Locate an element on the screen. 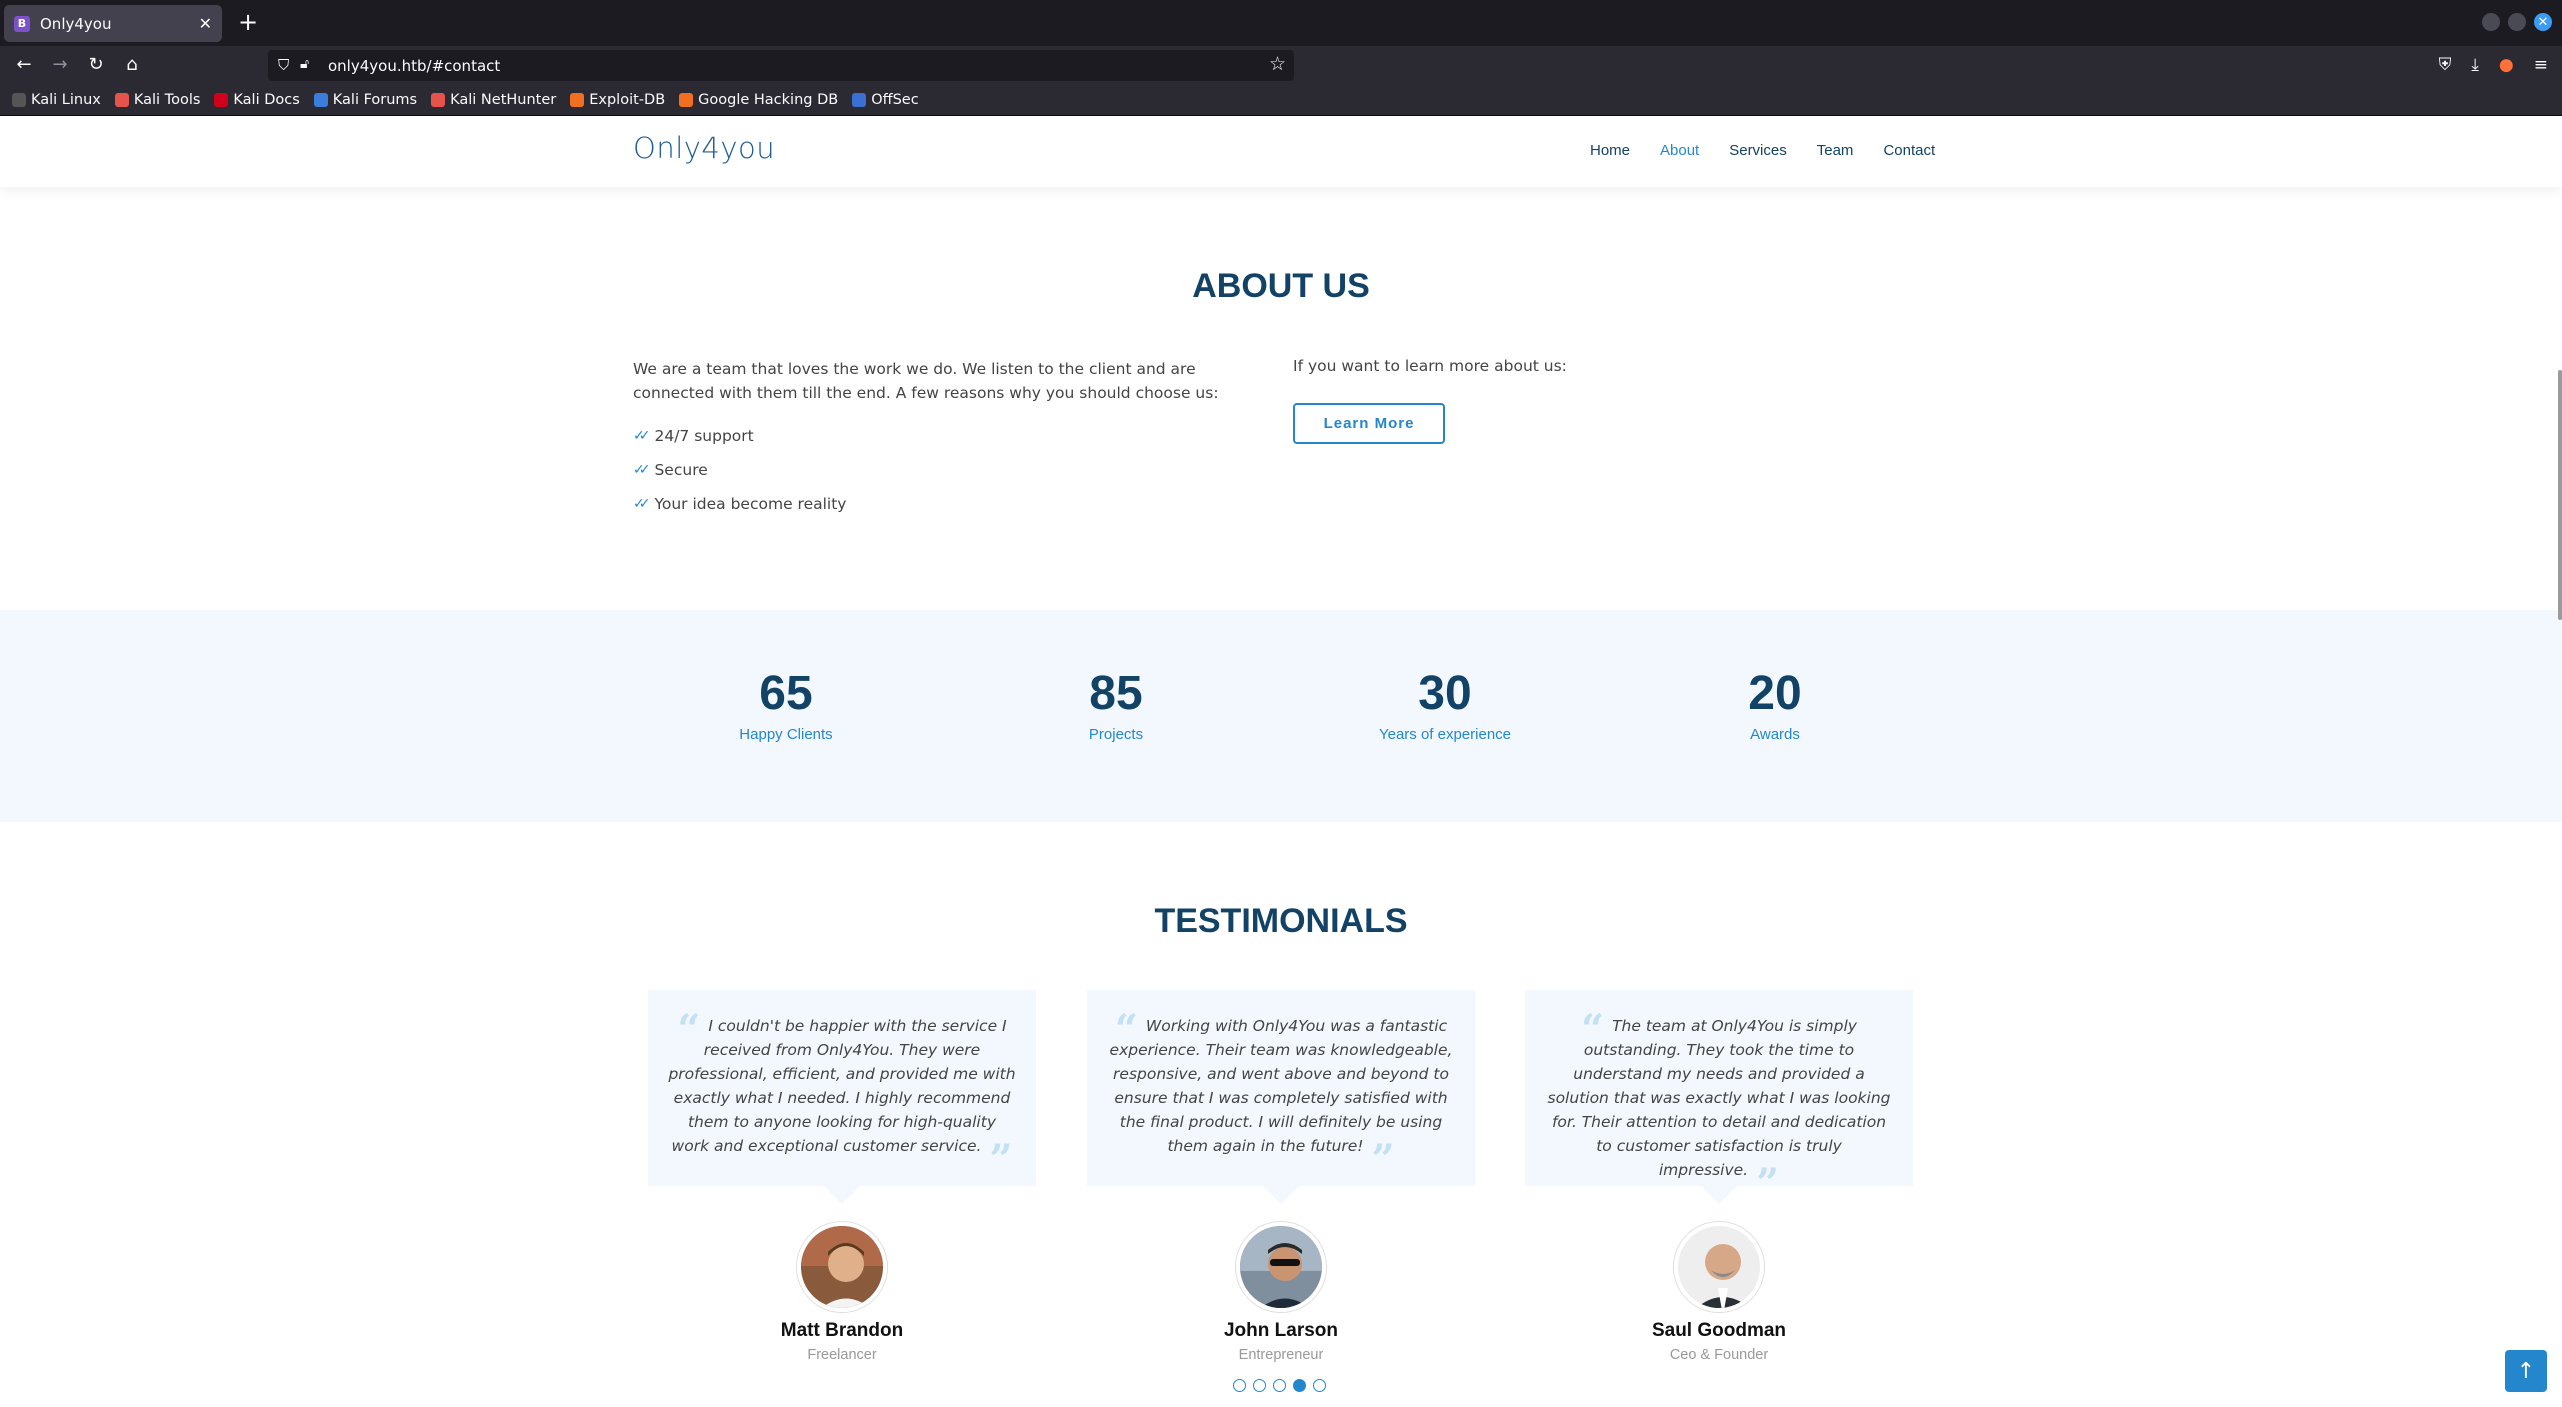 The image size is (2562, 1407). bookmark-item: Kali Linux is located at coordinates (56, 100).